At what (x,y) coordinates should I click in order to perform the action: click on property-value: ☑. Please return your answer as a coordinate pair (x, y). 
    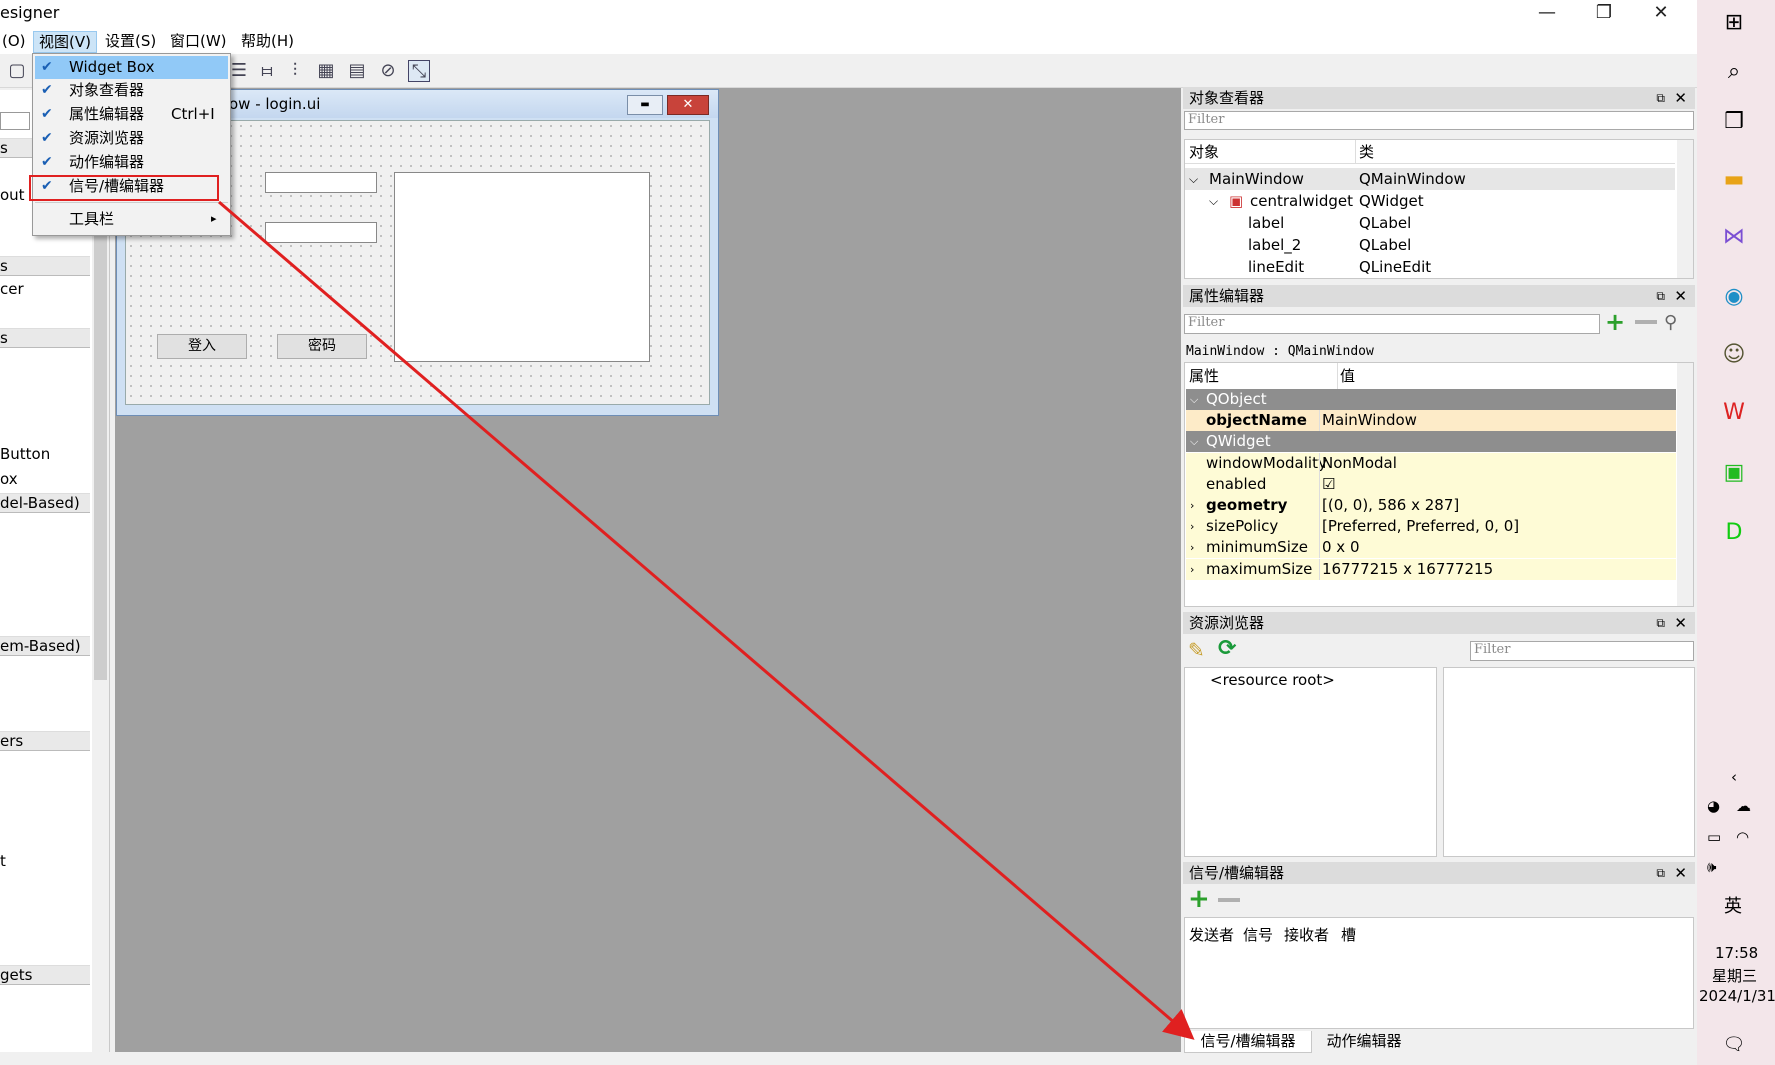
    Looking at the image, I should click on (1328, 484).